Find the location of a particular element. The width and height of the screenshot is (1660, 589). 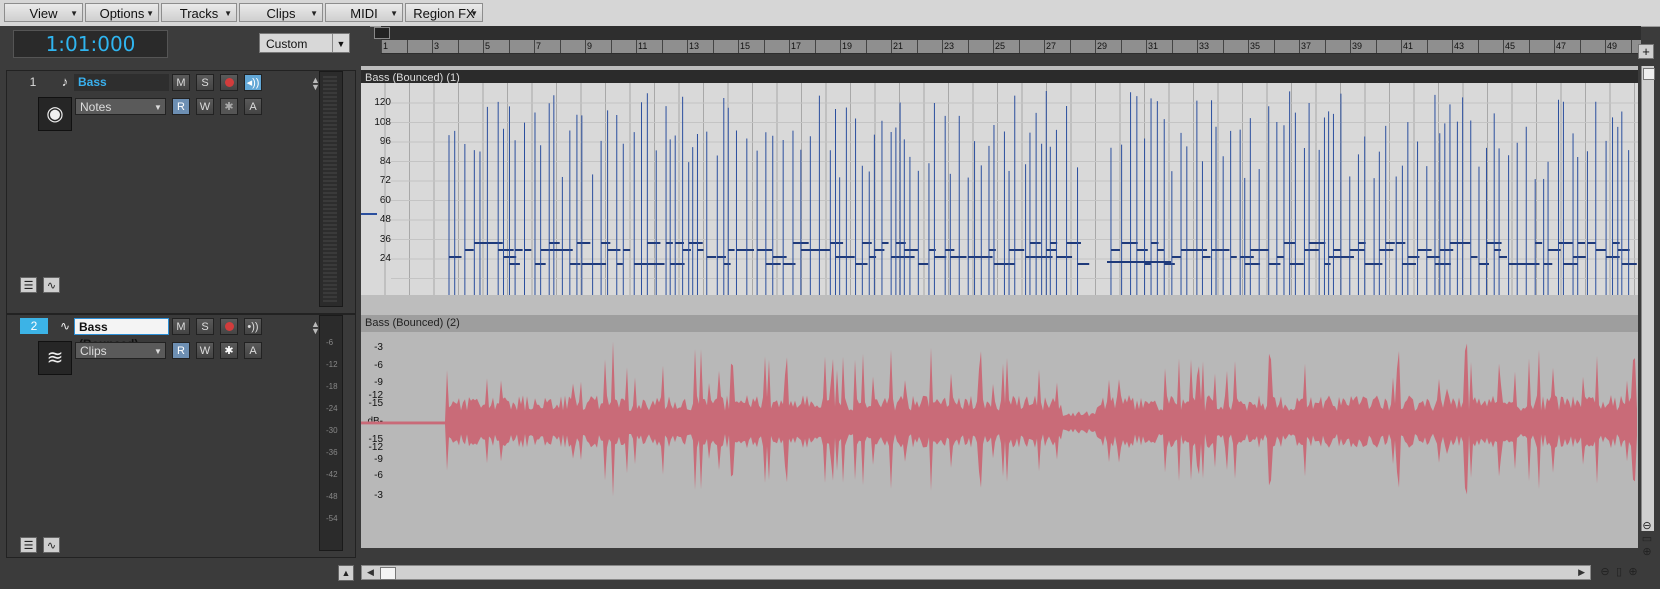

input-echo-button: ◂)) is located at coordinates (253, 82).